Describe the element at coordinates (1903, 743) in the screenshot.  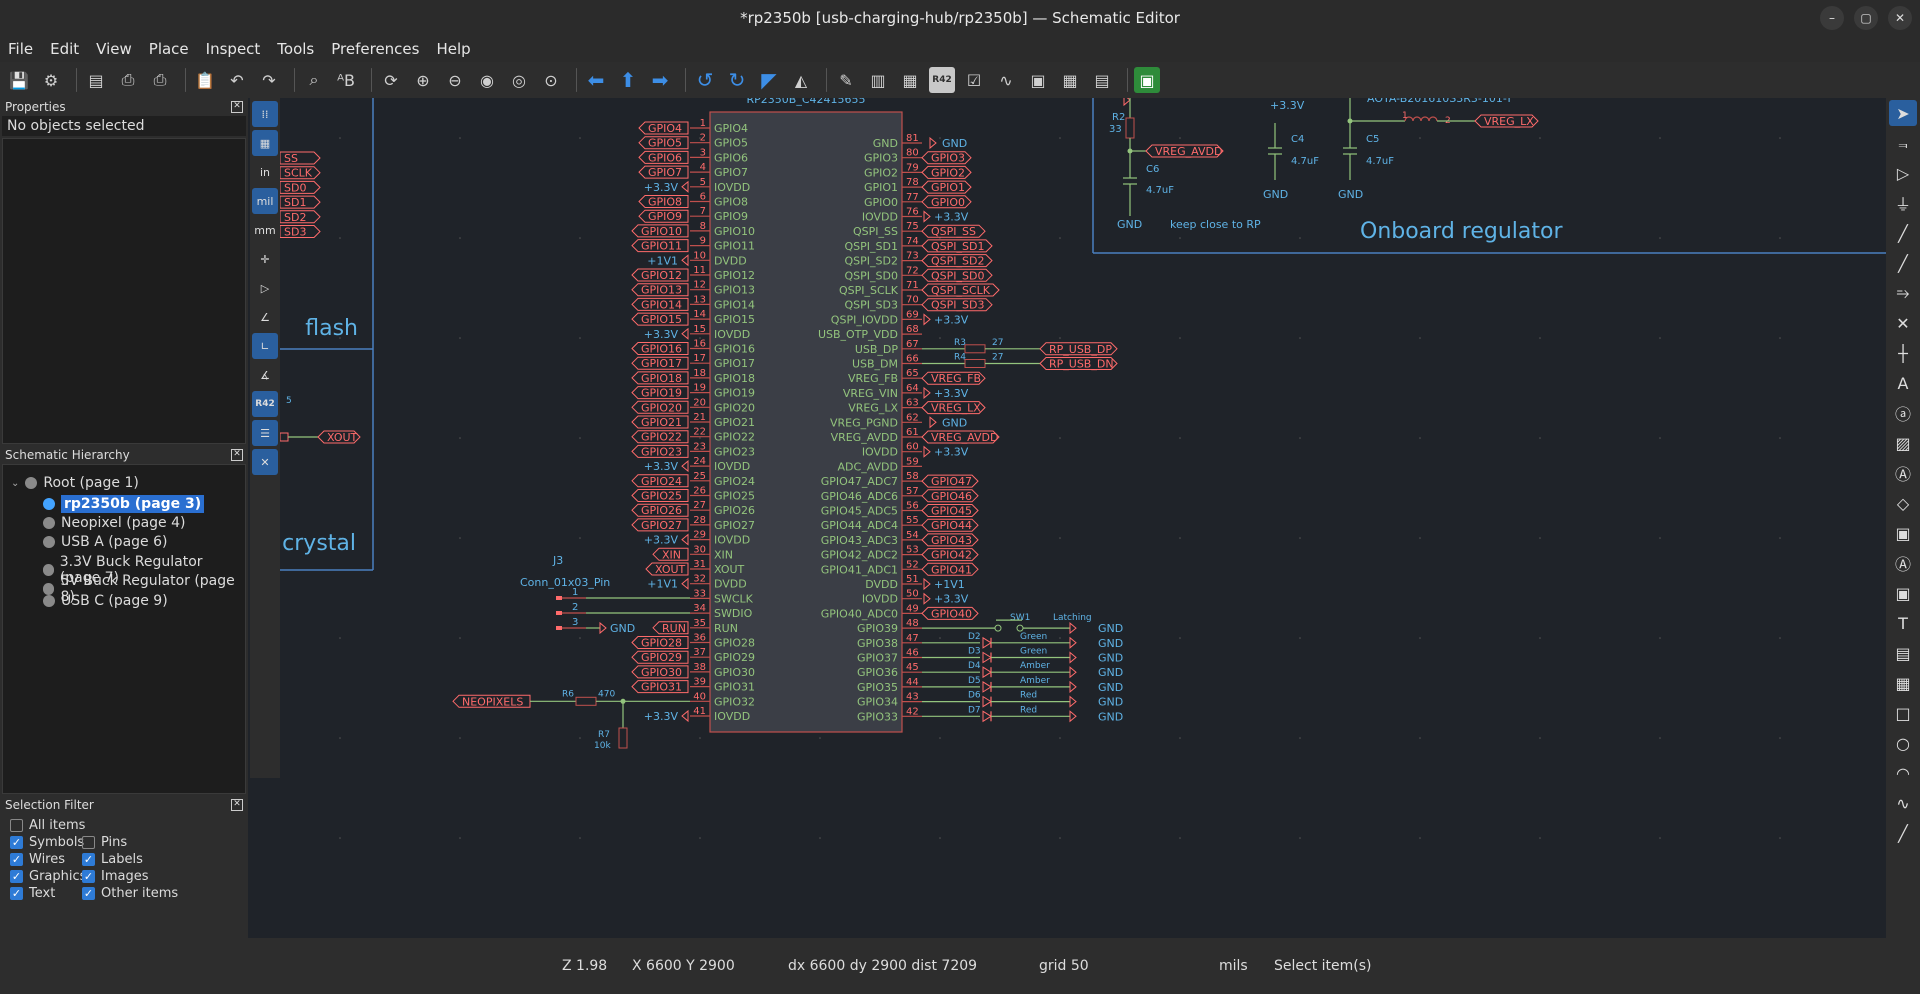
I see `circle-icon: ○` at that location.